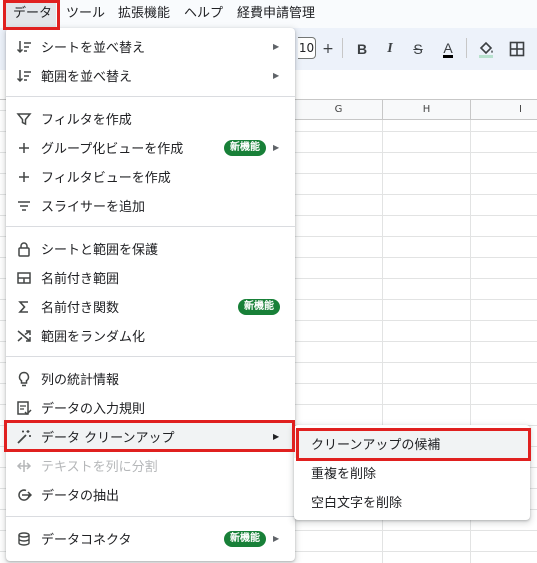 This screenshot has height=563, width=537. What do you see at coordinates (24, 495) in the screenshot?
I see `extract-icon` at bounding box center [24, 495].